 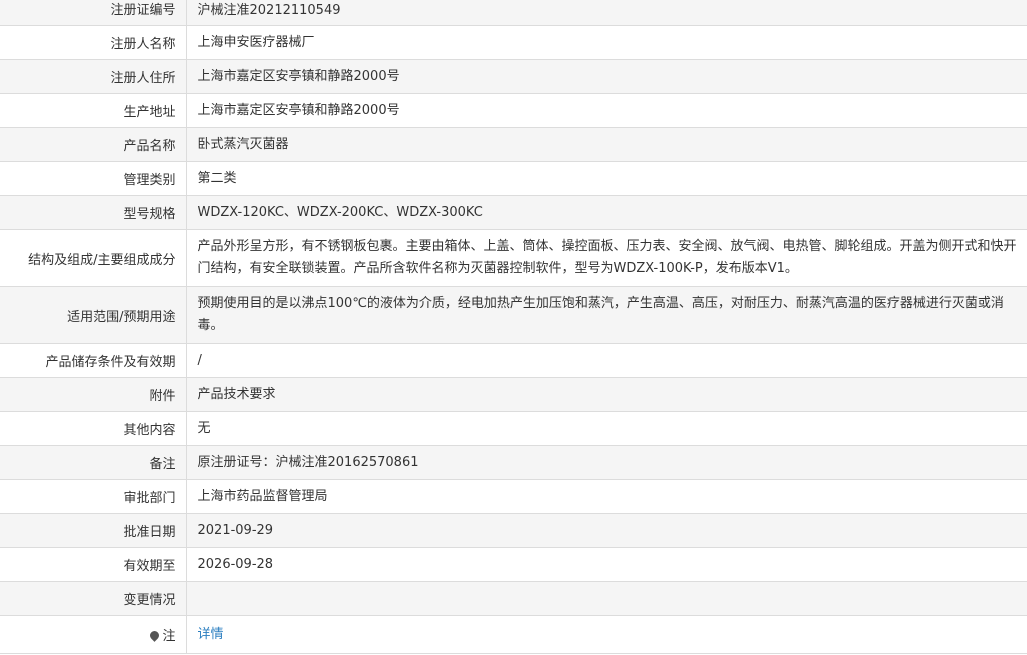 What do you see at coordinates (606, 13) in the screenshot?
I see `row-value: 沪械注准20212110549` at bounding box center [606, 13].